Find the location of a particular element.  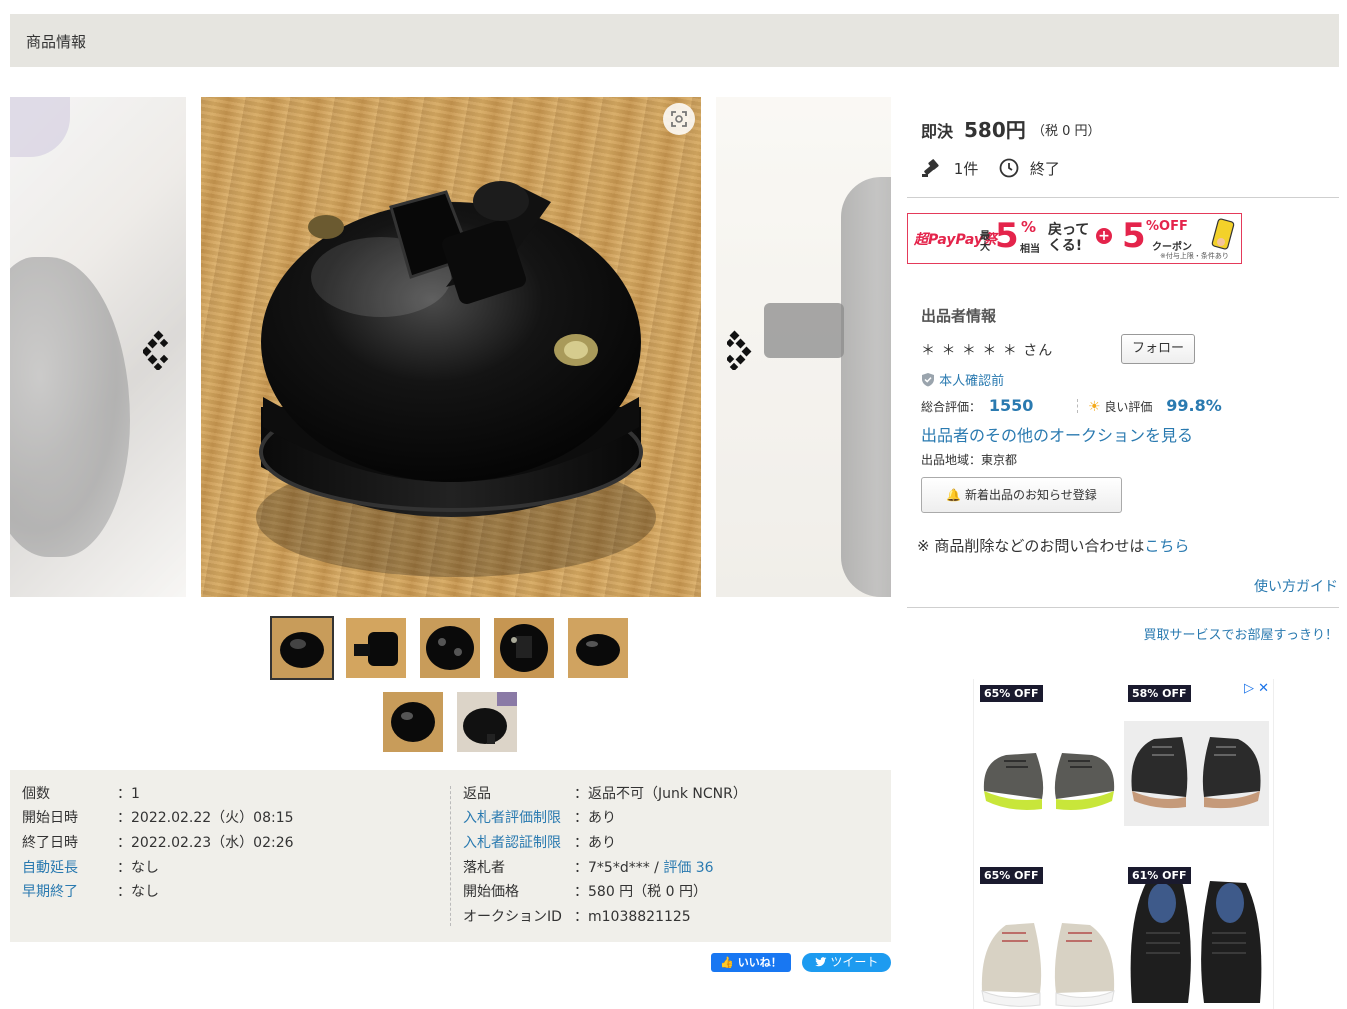

notify-label: 新着出品のお知らせ登録 is located at coordinates (1031, 495).